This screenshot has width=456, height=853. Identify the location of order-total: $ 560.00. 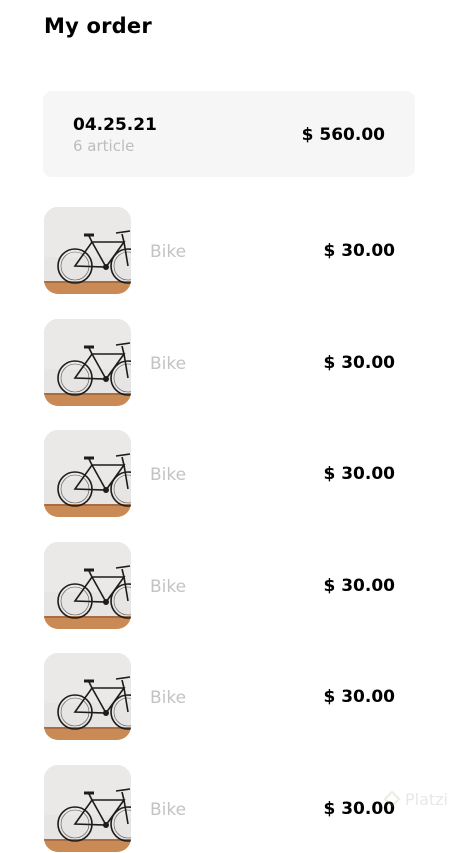
(343, 135).